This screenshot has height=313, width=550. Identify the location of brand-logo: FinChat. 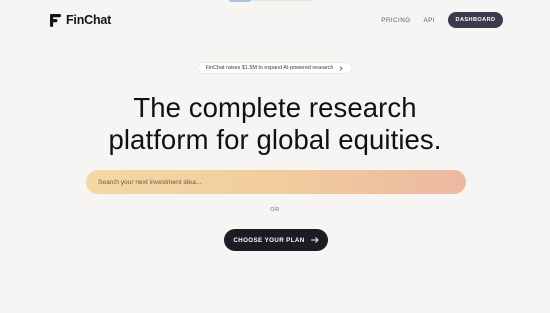
(80, 20).